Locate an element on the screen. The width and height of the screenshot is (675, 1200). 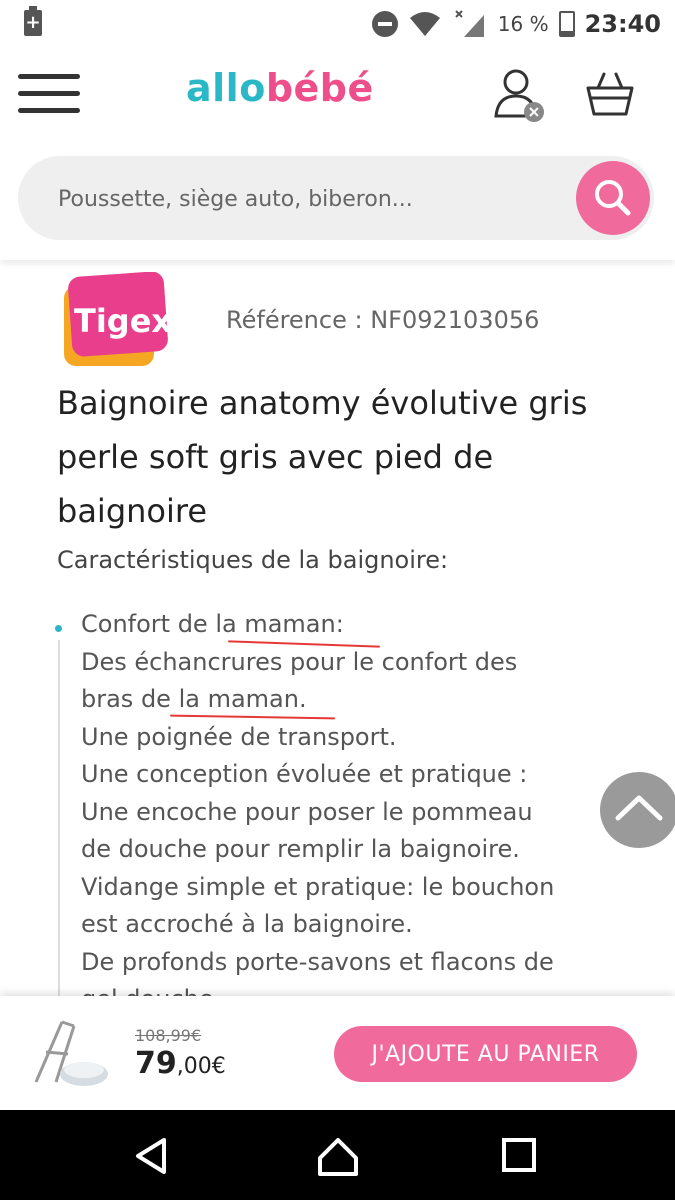
sticky-purchase-bar: 108,99€ 79,00€ J'AJOUTE AU PANIER is located at coordinates (337, 1053).